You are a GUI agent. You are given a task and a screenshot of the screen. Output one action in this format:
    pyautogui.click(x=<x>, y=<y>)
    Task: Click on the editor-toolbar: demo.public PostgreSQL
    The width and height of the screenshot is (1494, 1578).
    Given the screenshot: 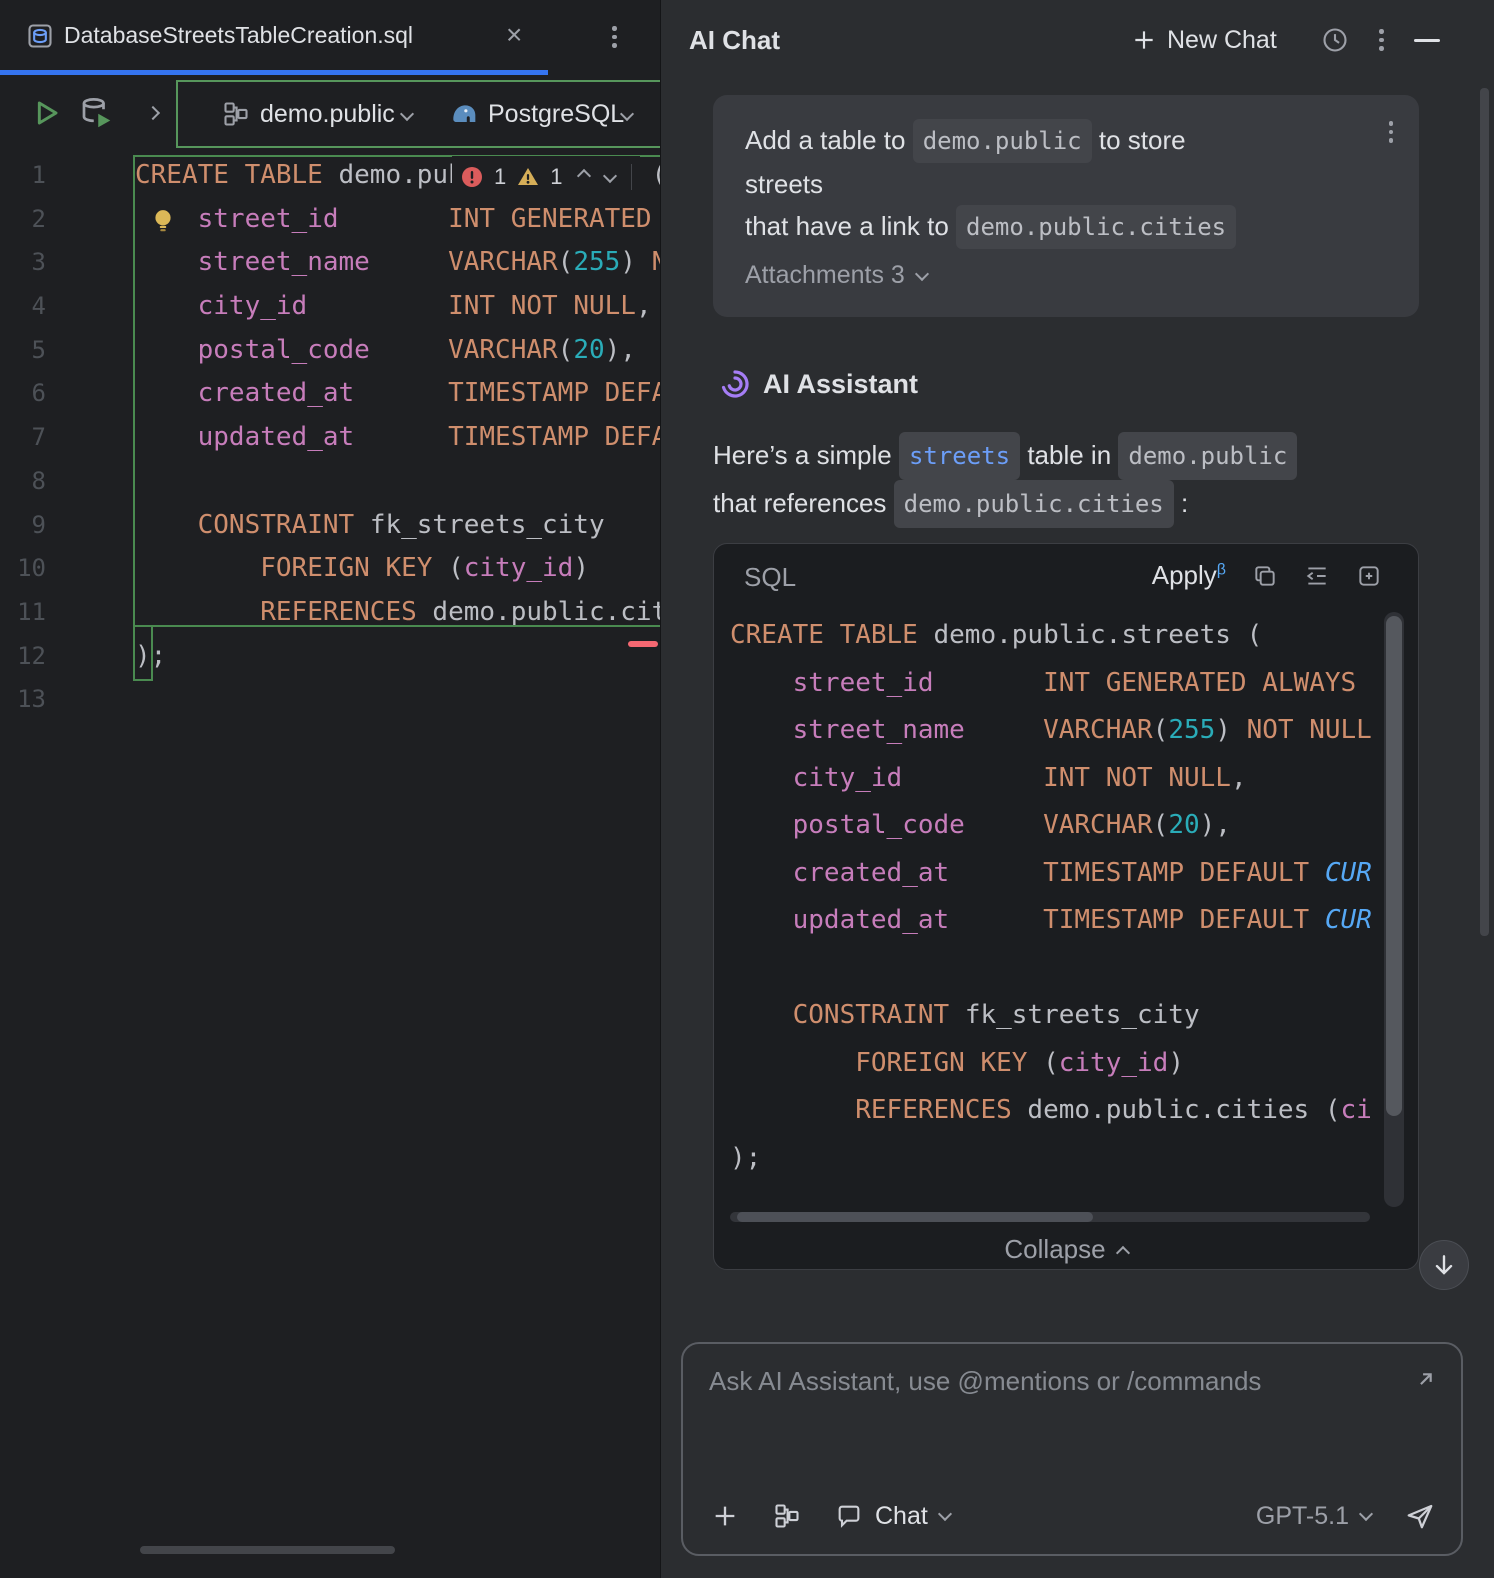 What is the action you would take?
    pyautogui.click(x=340, y=113)
    